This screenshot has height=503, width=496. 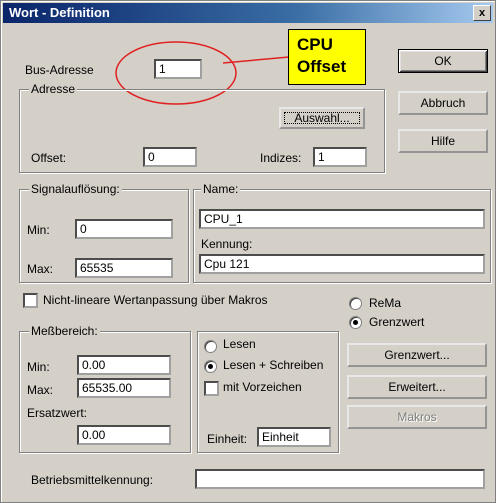 What do you see at coordinates (239, 344) in the screenshot?
I see `lesen-label: Lesen` at bounding box center [239, 344].